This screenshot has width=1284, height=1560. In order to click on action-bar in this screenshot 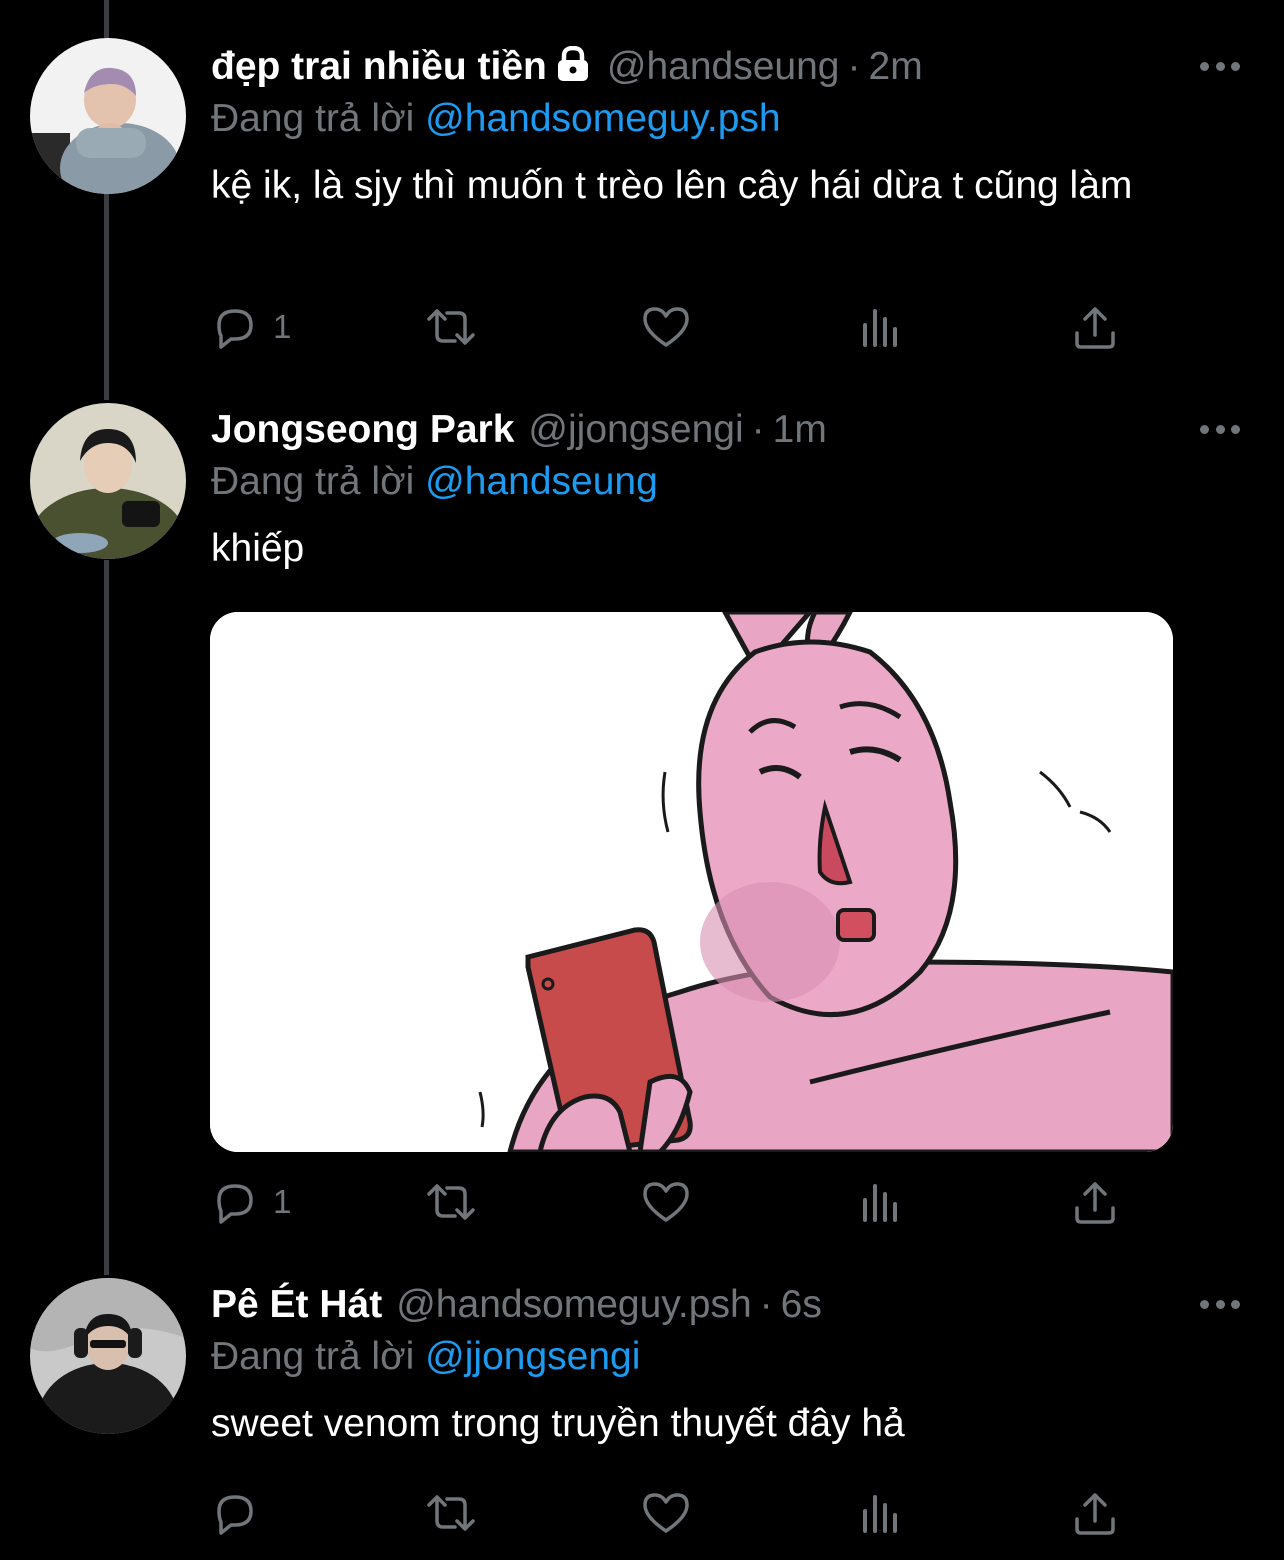, I will do `click(671, 1513)`.